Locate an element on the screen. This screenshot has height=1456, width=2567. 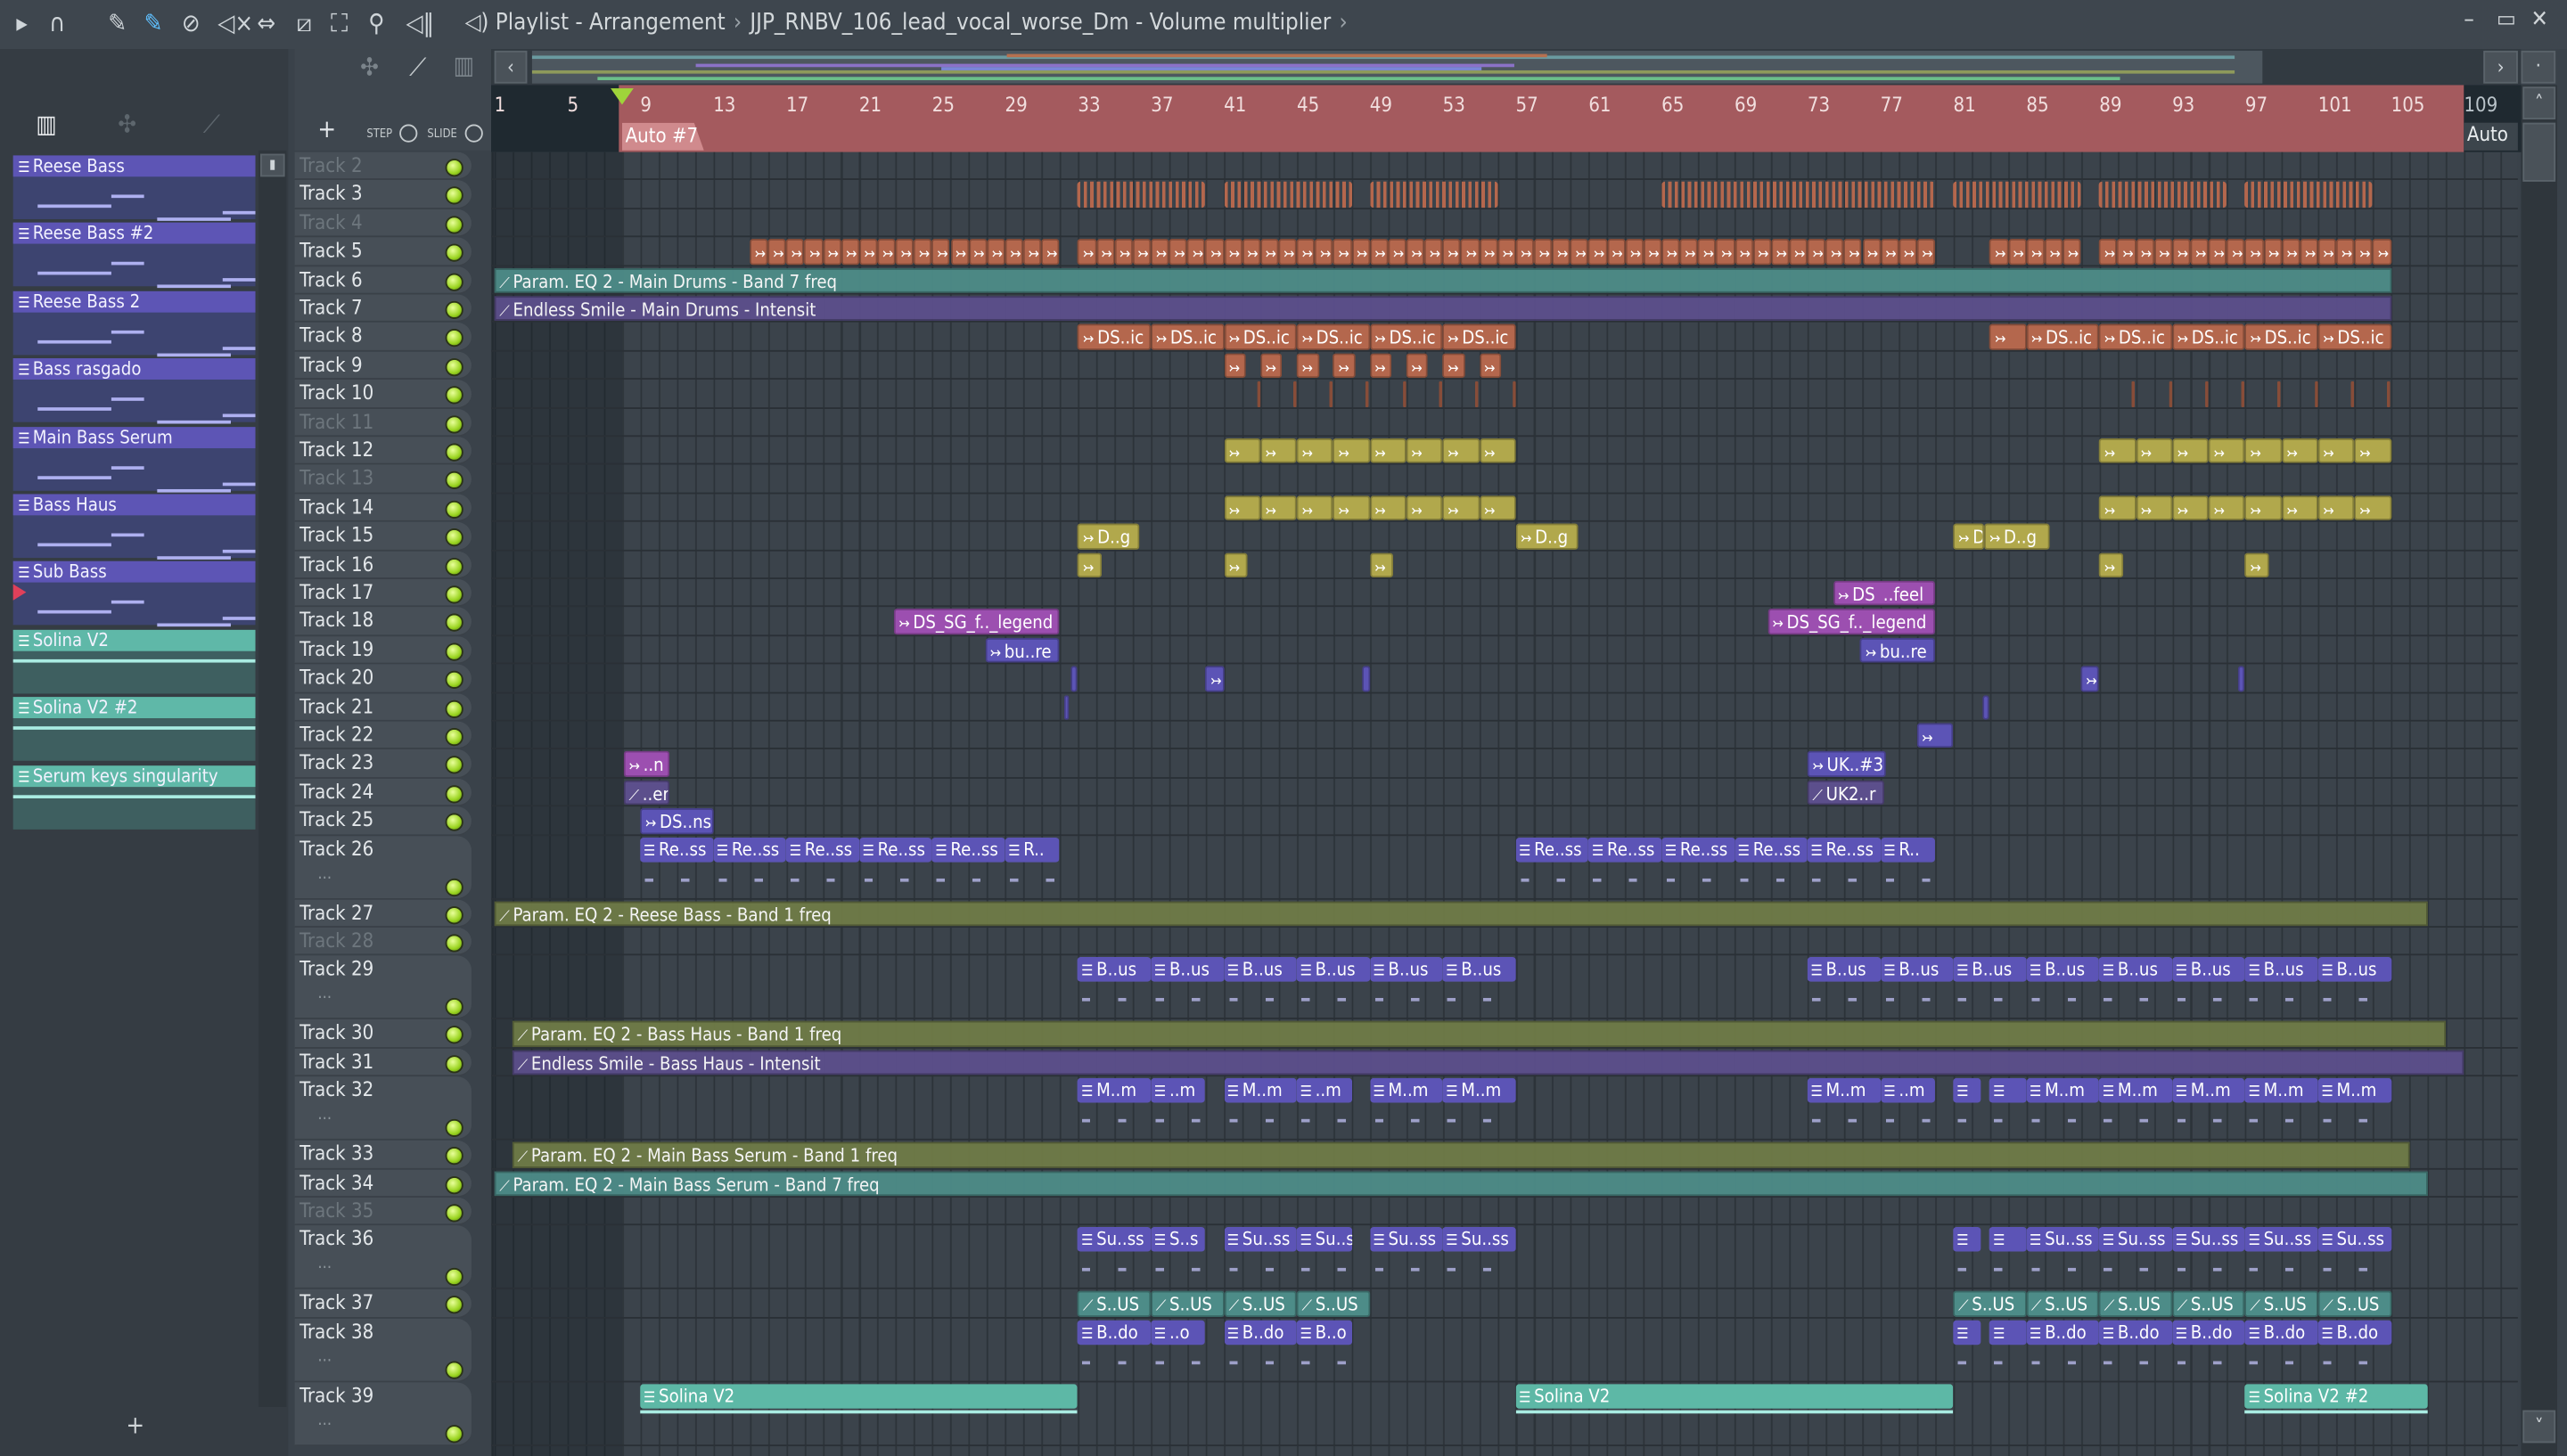
scroll-down-button: ˅ is located at coordinates (2539, 1427).